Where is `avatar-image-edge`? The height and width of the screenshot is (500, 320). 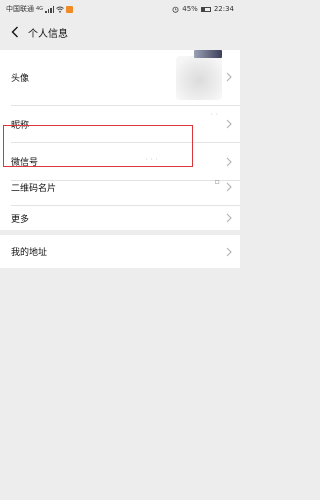
avatar-image-edge is located at coordinates (208, 54).